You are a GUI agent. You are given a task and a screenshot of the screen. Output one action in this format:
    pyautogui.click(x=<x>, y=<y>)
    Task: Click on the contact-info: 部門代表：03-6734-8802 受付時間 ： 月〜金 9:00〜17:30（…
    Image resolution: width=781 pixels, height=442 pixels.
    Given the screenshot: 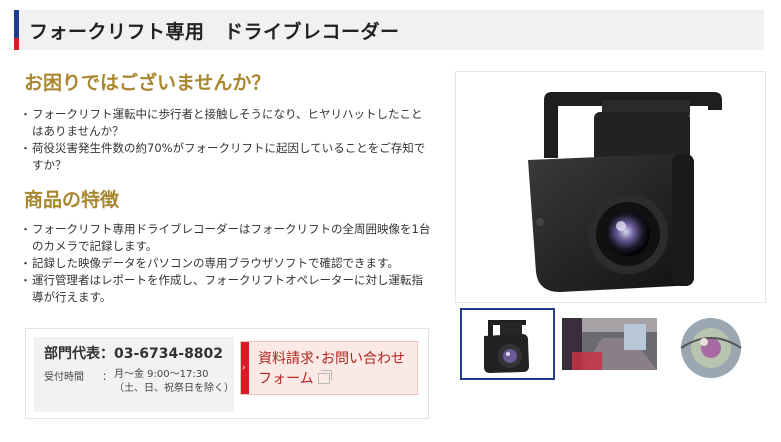 What is the action you would take?
    pyautogui.click(x=134, y=374)
    